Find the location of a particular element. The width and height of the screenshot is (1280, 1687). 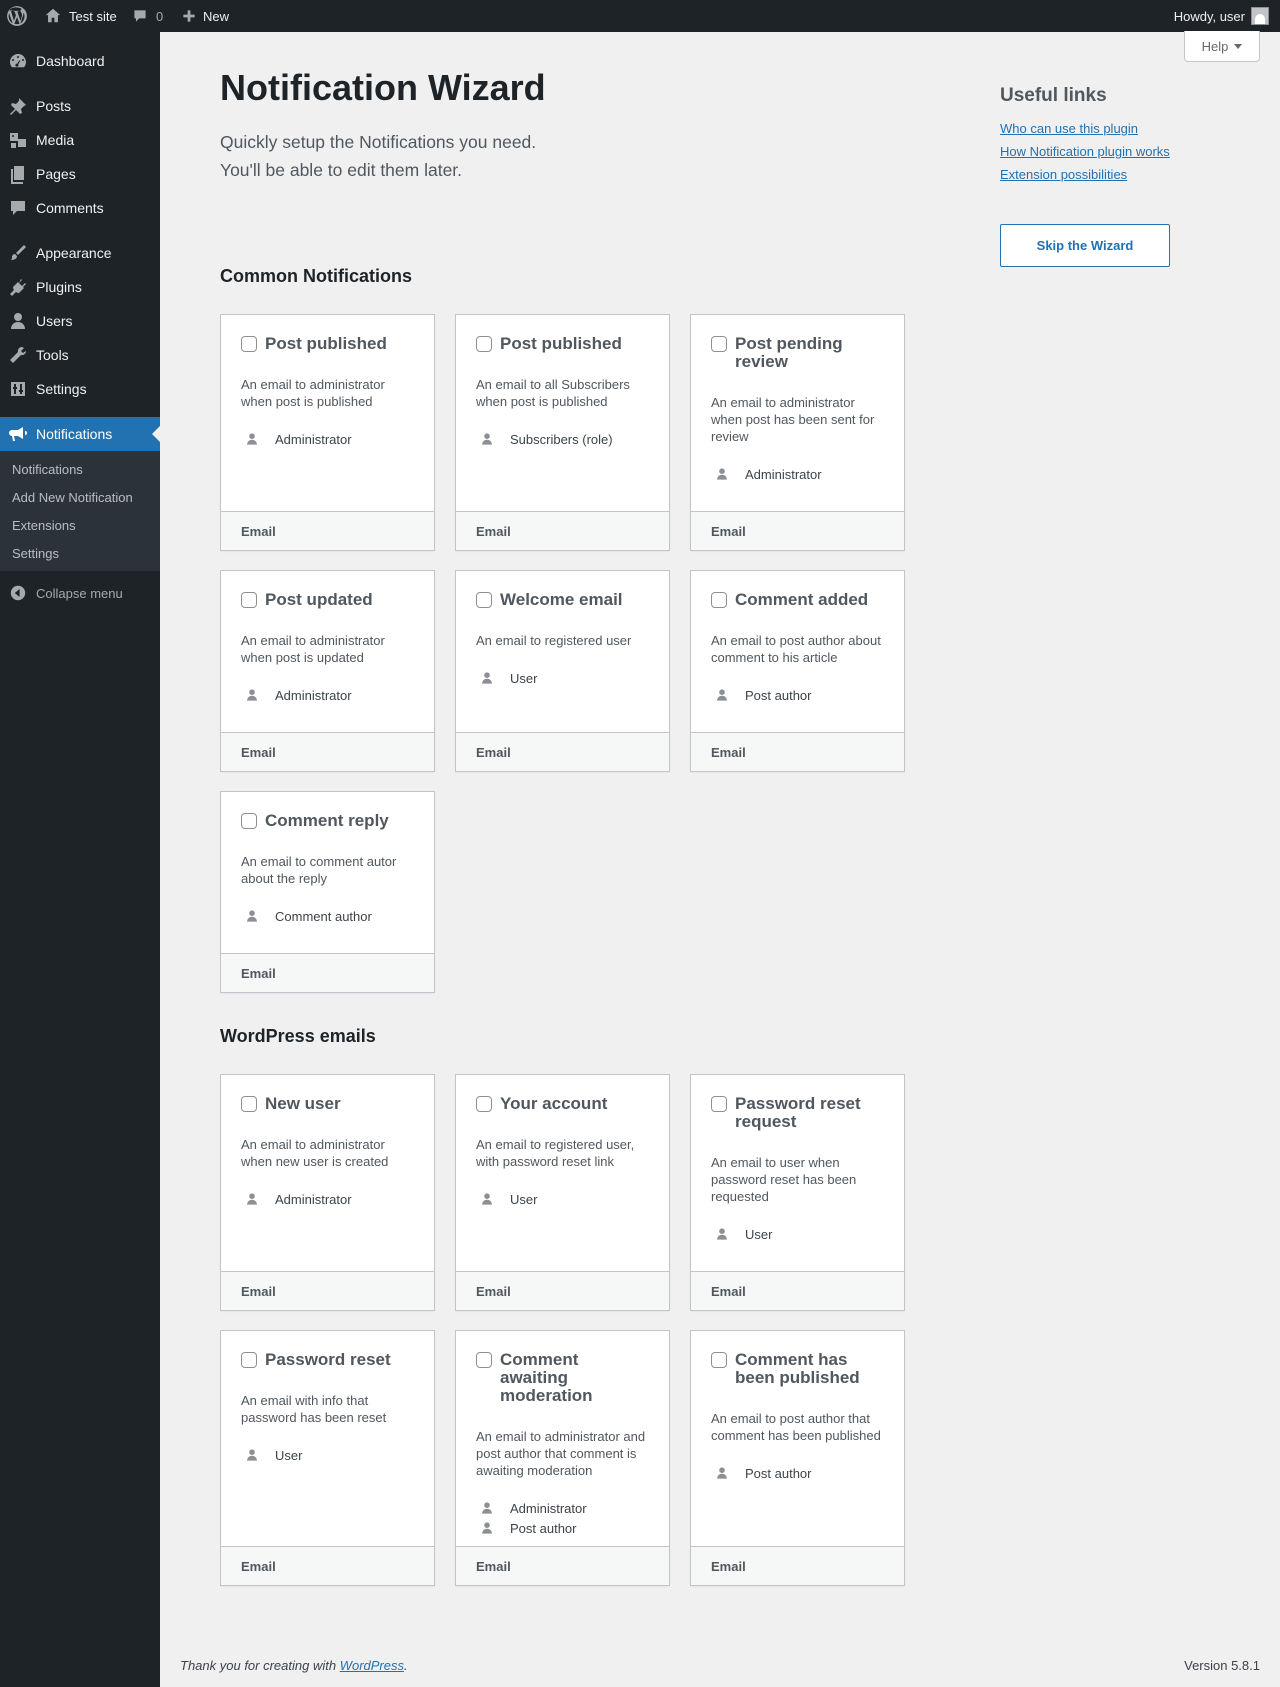

sidebar-item-comments: Comments is located at coordinates (80, 208).